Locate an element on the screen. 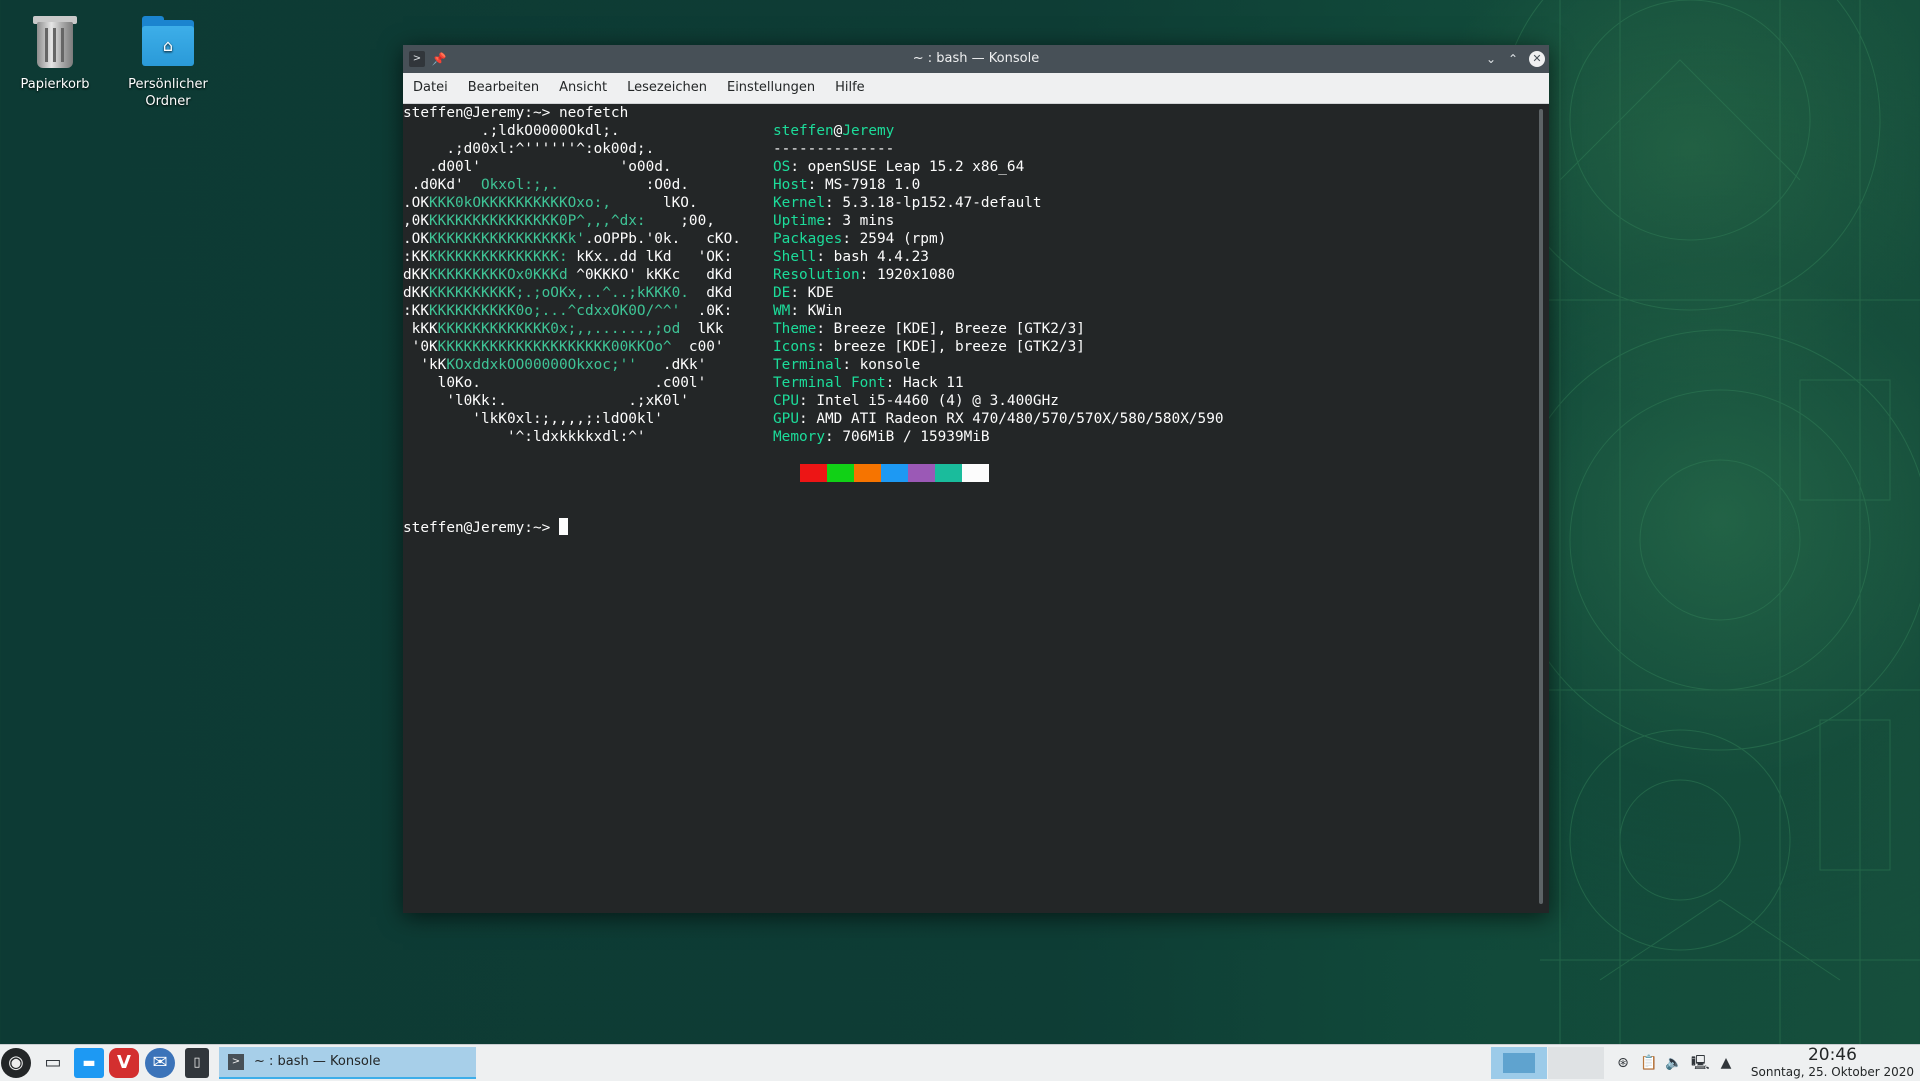  desktop-show-icon: ▭ is located at coordinates (53, 1063).